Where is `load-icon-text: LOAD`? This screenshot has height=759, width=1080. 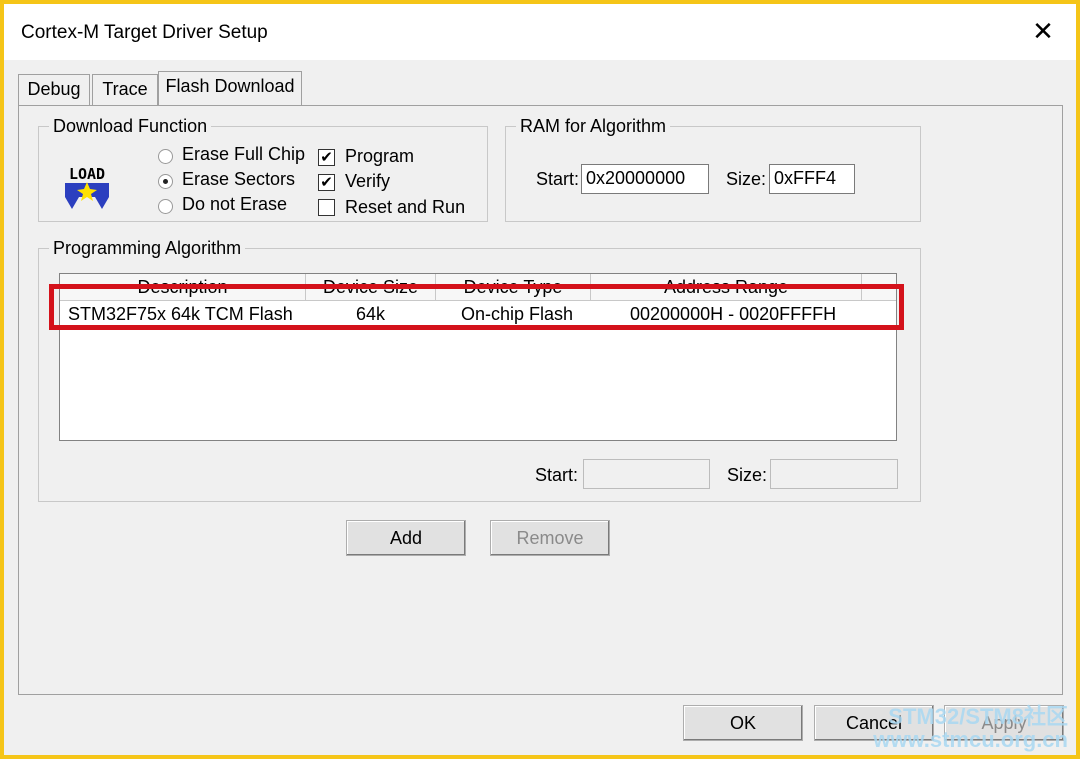 load-icon-text: LOAD is located at coordinates (87, 174).